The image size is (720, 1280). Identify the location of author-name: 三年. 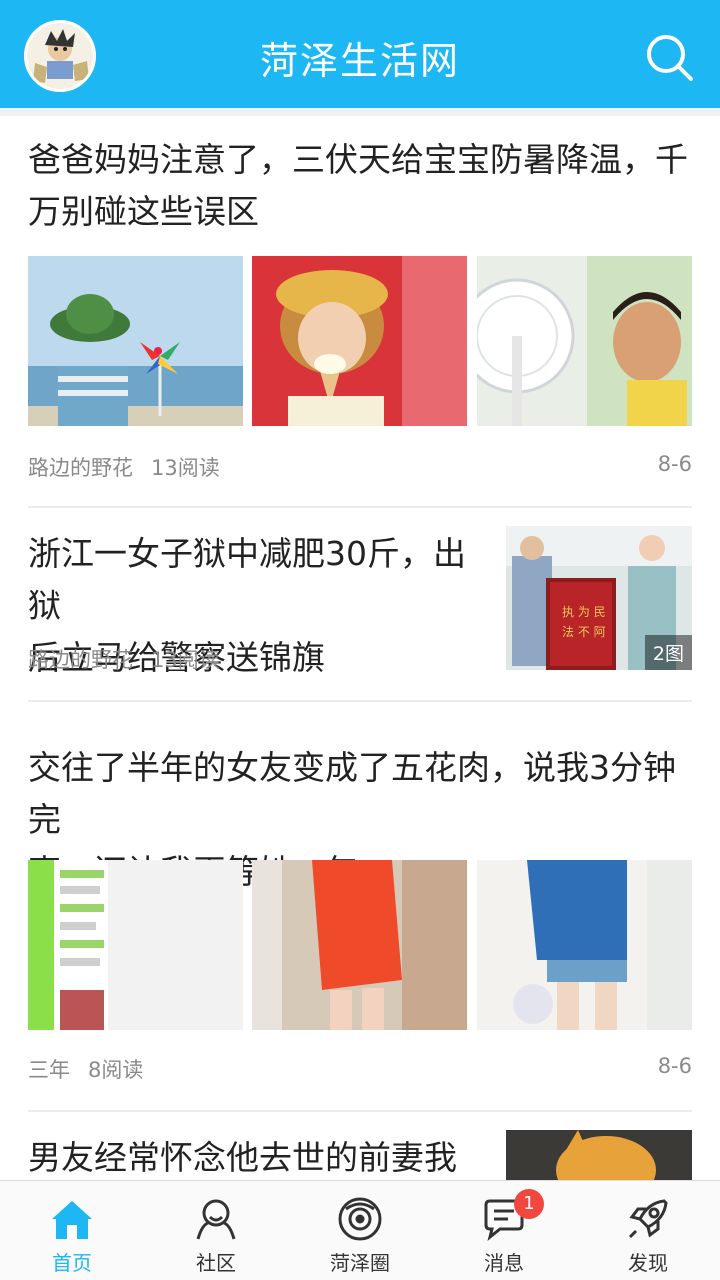
(49, 1070).